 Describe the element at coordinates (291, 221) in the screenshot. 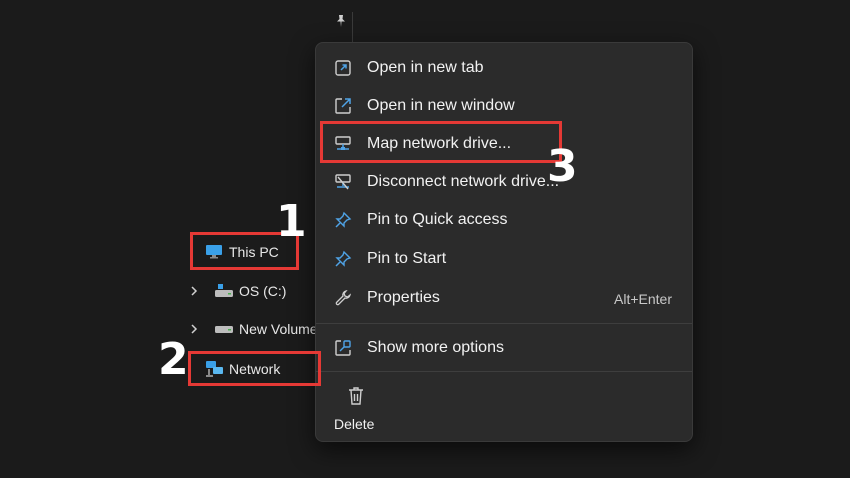

I see `step-number: 1` at that location.